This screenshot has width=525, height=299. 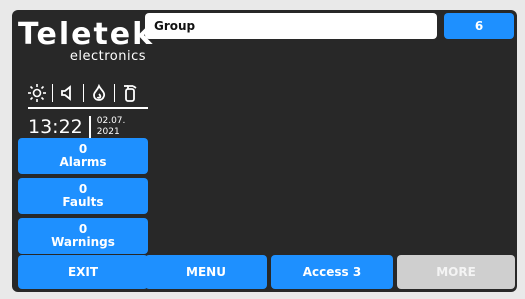 What do you see at coordinates (456, 272) in the screenshot?
I see `more-button: MORE` at bounding box center [456, 272].